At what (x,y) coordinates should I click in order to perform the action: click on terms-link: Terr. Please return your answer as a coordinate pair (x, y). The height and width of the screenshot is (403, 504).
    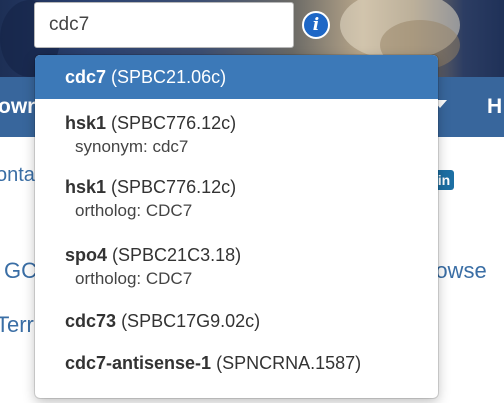
    Looking at the image, I should click on (17, 325).